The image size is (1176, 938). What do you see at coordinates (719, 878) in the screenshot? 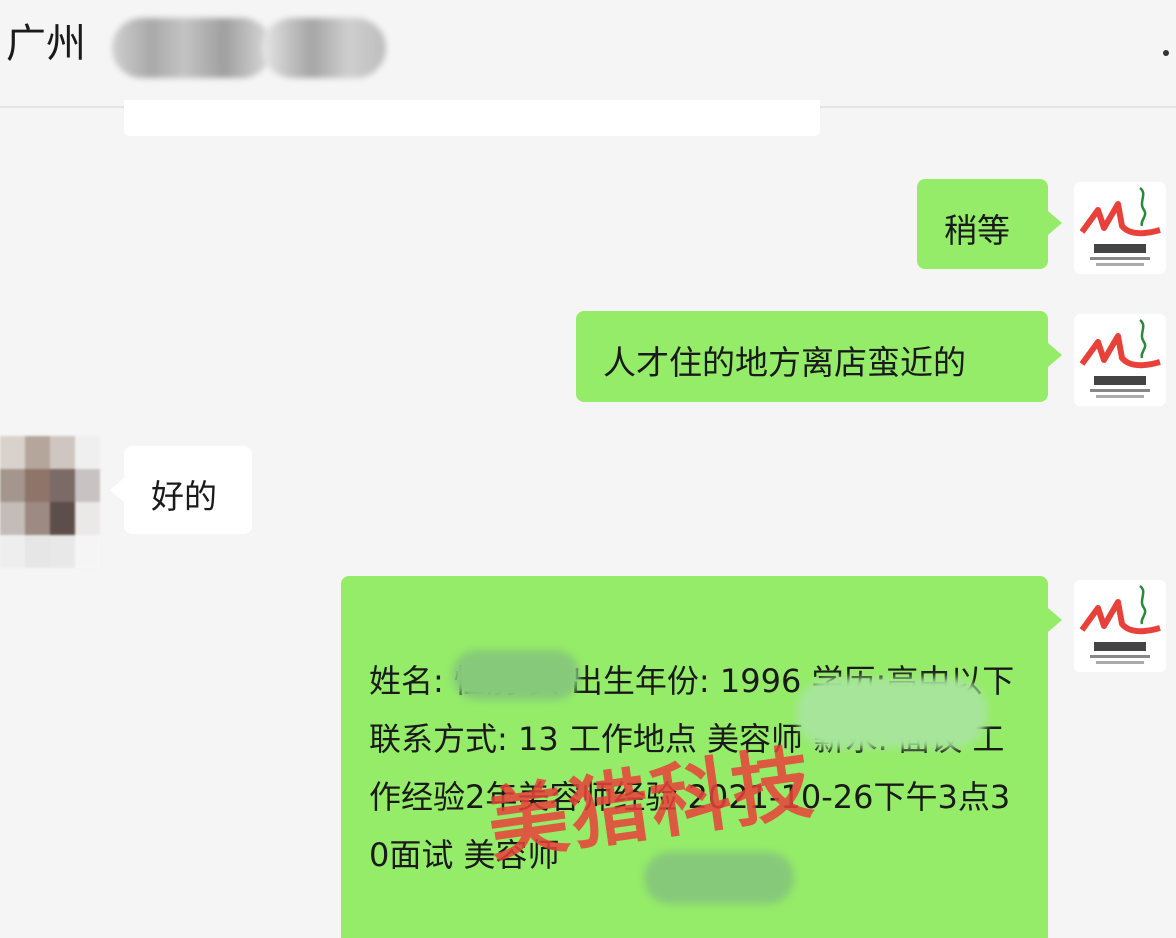
I see `redacted-location-blur` at bounding box center [719, 878].